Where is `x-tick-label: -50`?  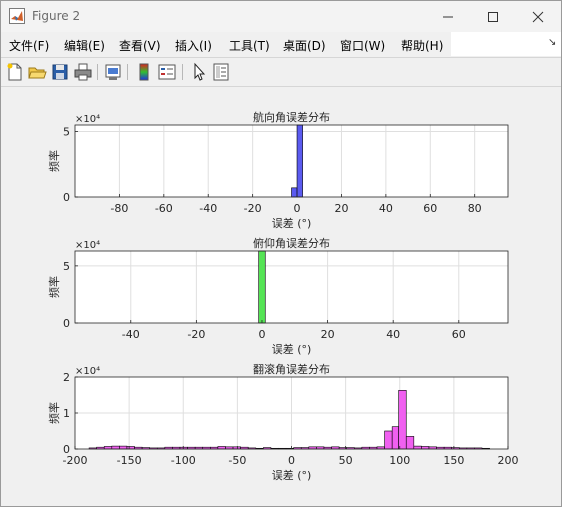
x-tick-label: -50 is located at coordinates (237, 460).